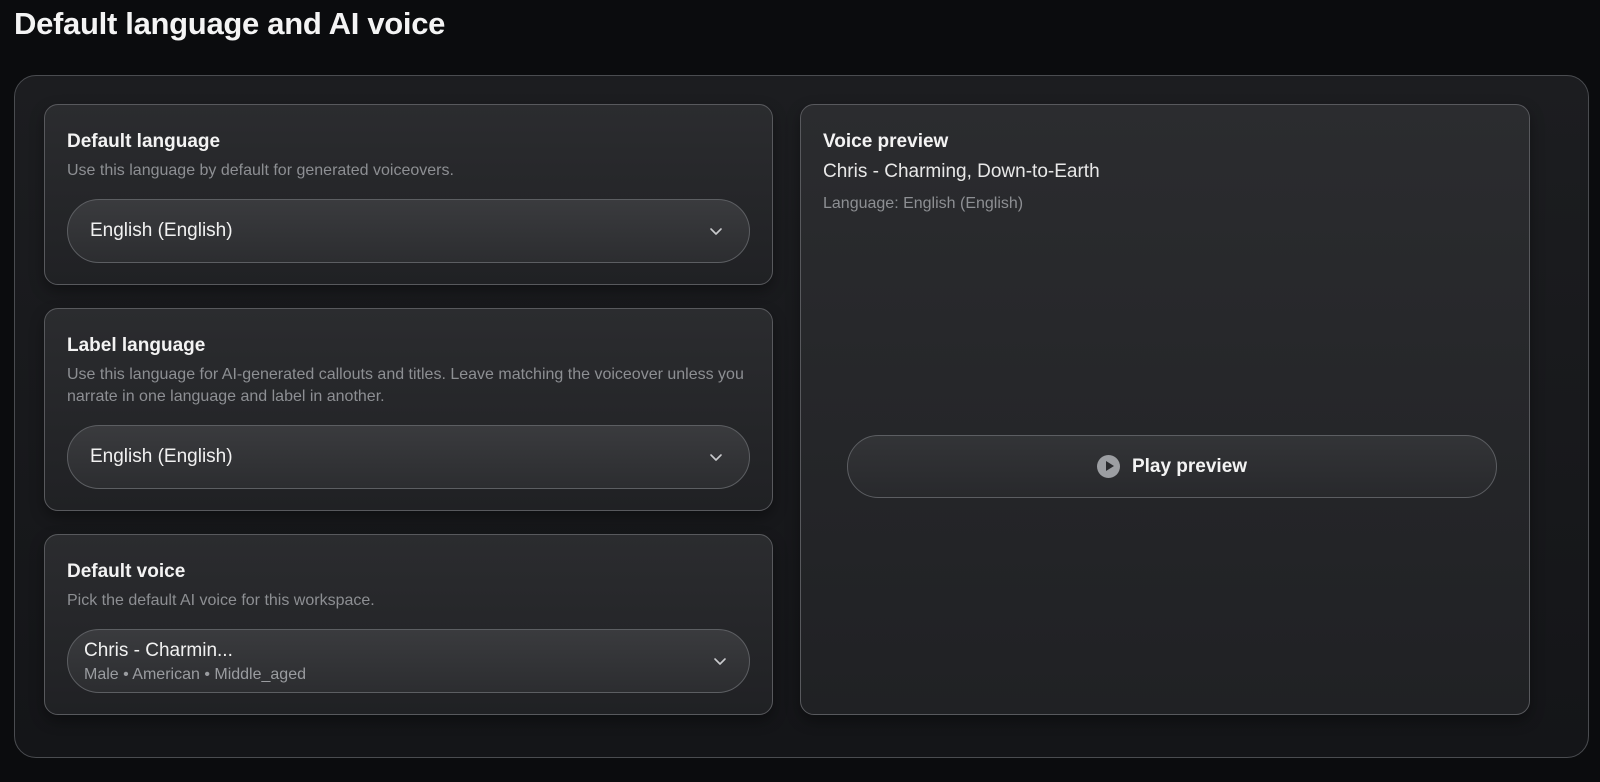  What do you see at coordinates (195, 674) in the screenshot?
I see `default-voice-meta: Male • American • Middle_aged` at bounding box center [195, 674].